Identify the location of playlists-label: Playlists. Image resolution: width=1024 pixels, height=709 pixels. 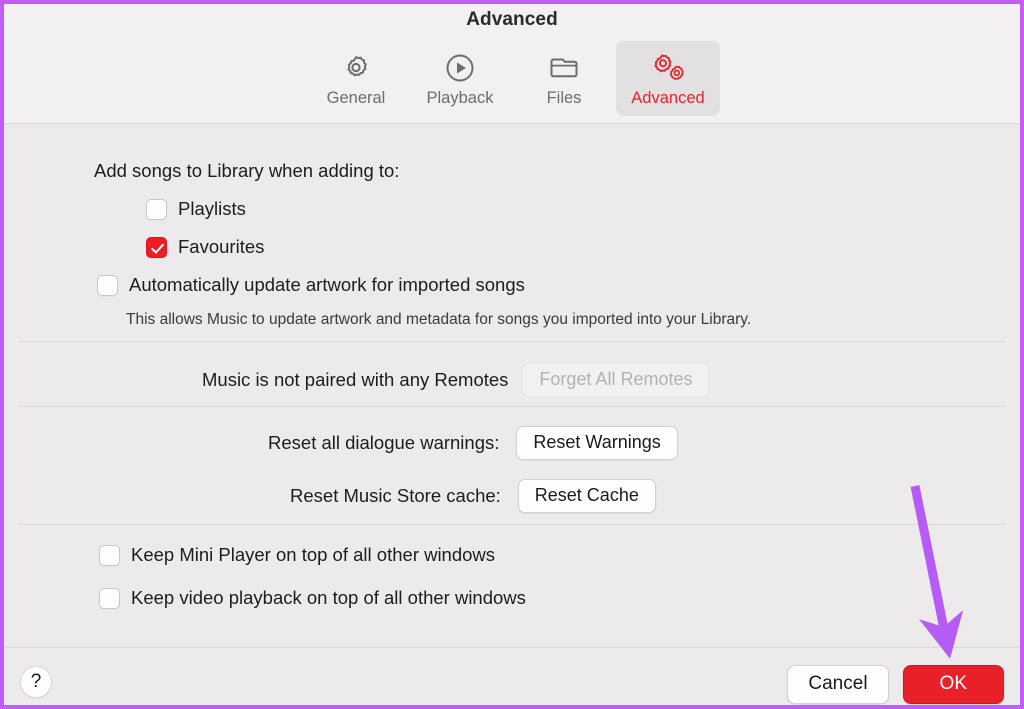
(212, 208).